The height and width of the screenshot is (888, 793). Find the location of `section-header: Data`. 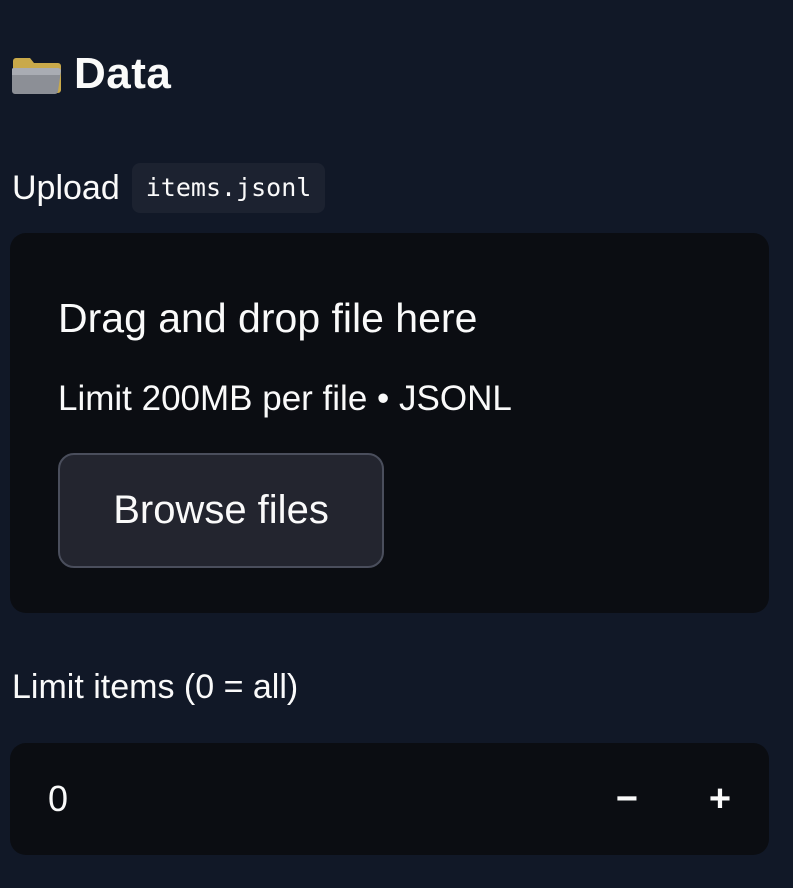

section-header: Data is located at coordinates (91, 74).